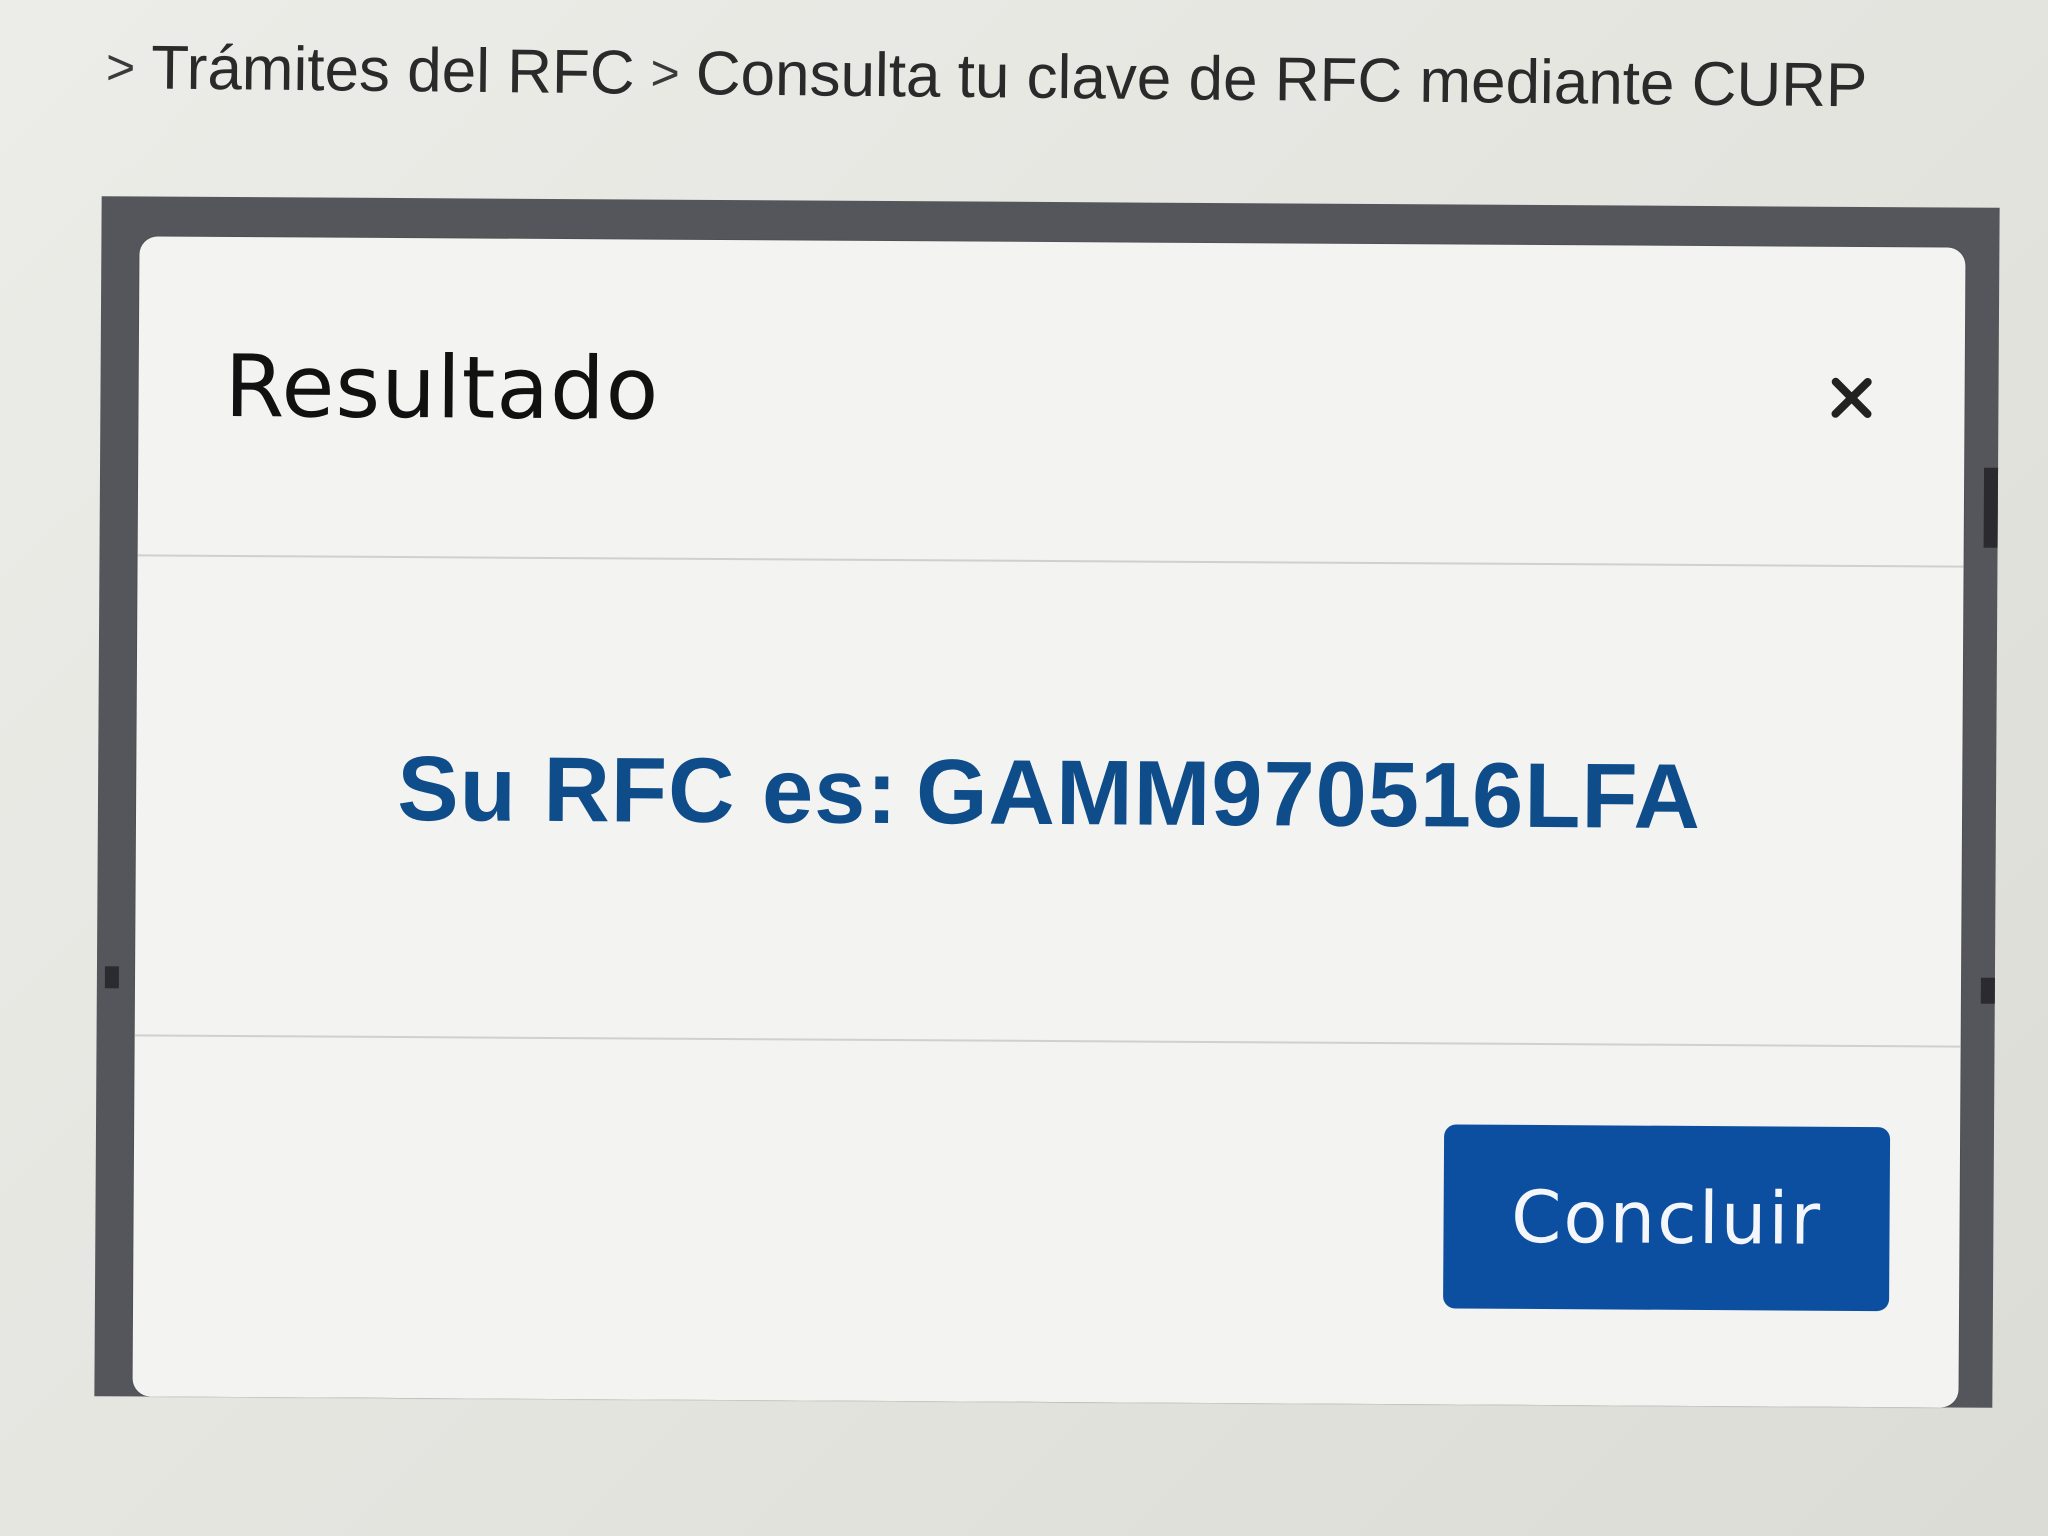 Image resolution: width=2048 pixels, height=1536 pixels. Describe the element at coordinates (393, 70) in the screenshot. I see `breadcrumb-item-tramites-rfc: Trámites del RFC` at that location.